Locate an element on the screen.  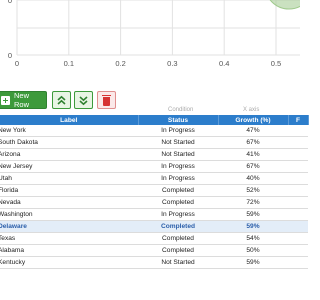
x-tick-label: 0.5 is located at coordinates (276, 63).